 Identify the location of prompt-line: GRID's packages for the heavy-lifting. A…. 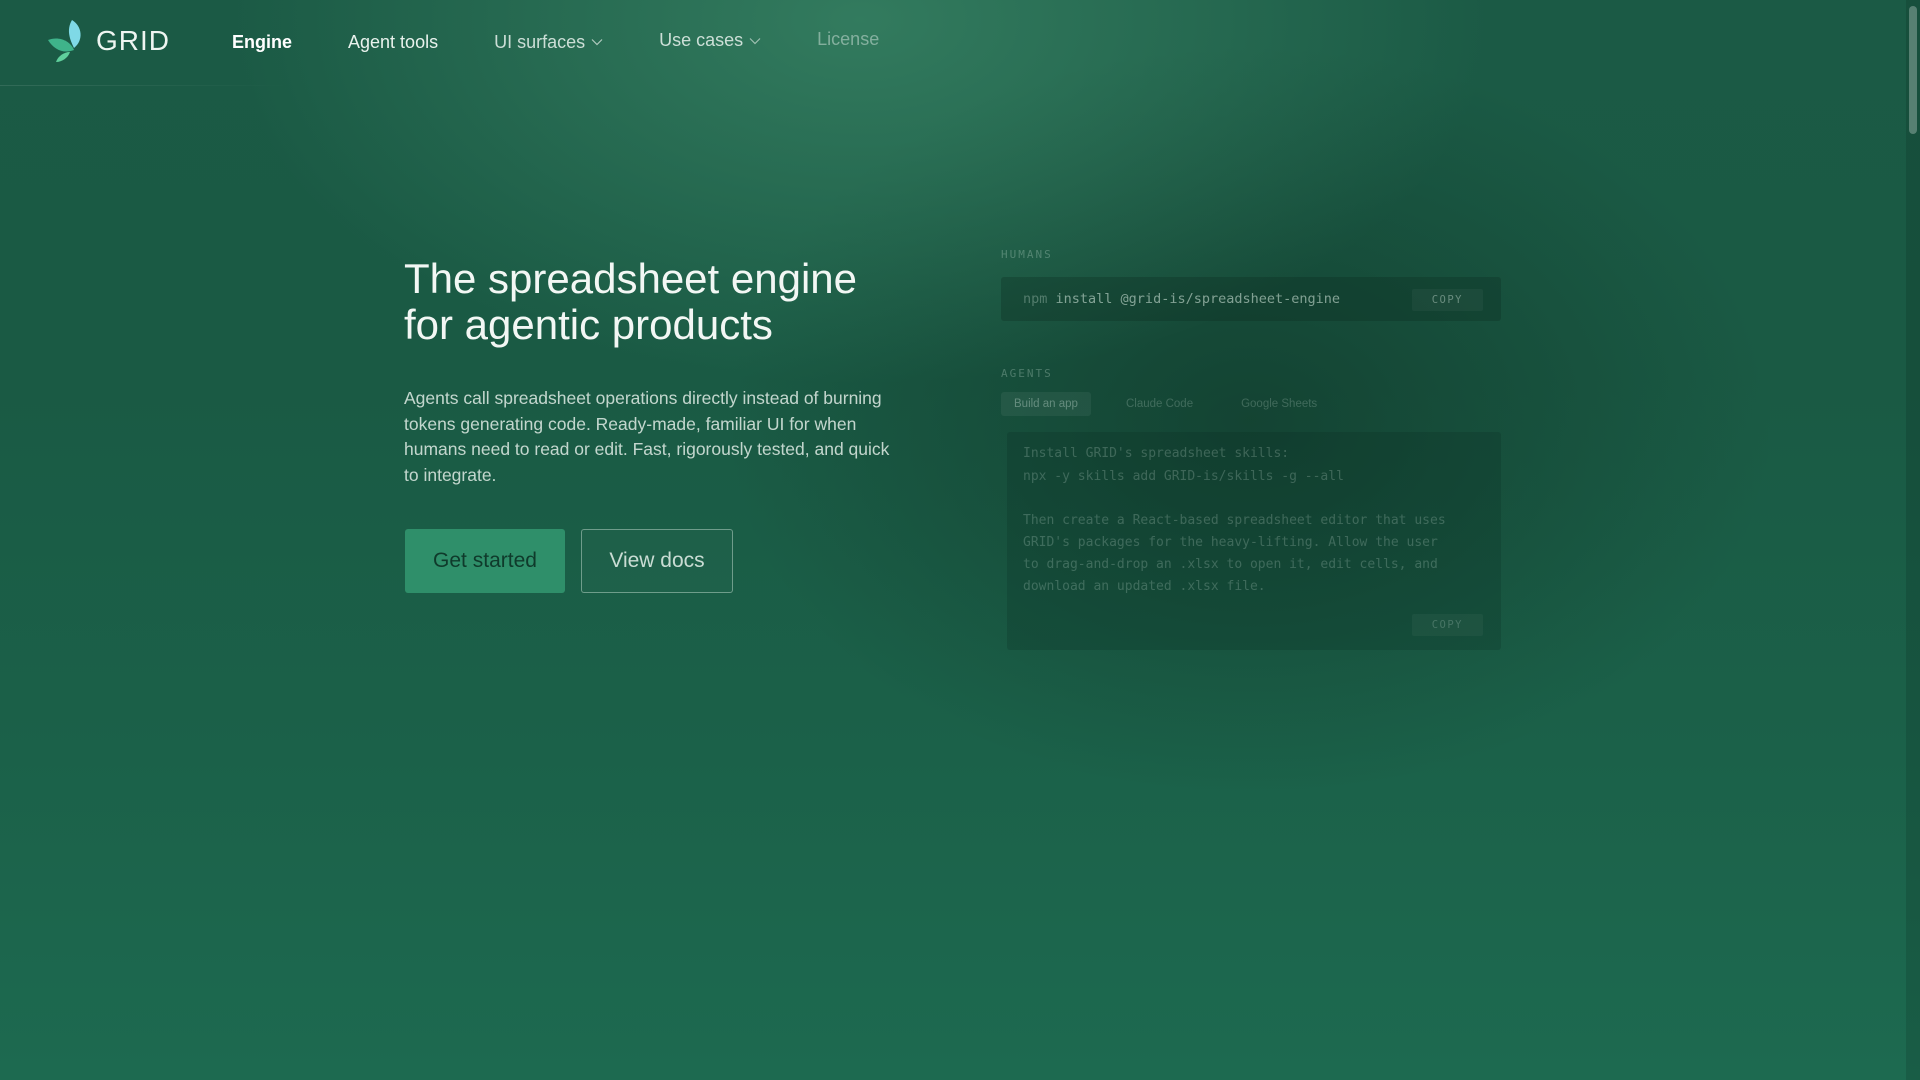
(1230, 542).